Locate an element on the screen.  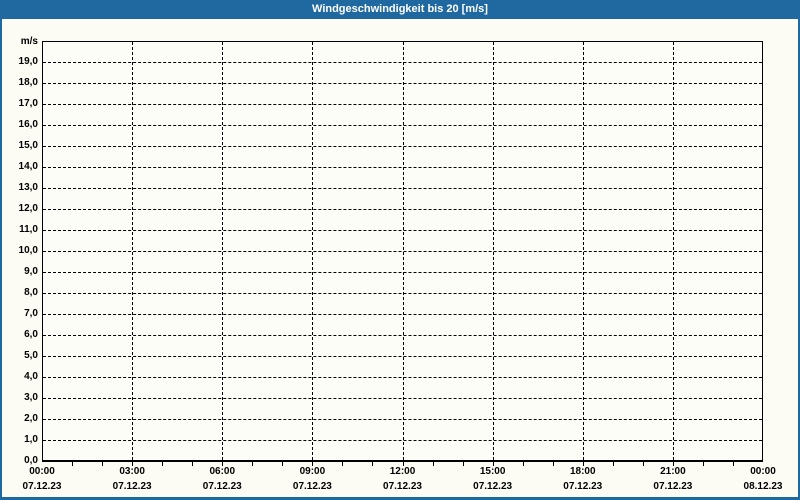
x-tick-time-label: 18:00 is located at coordinates (582, 471).